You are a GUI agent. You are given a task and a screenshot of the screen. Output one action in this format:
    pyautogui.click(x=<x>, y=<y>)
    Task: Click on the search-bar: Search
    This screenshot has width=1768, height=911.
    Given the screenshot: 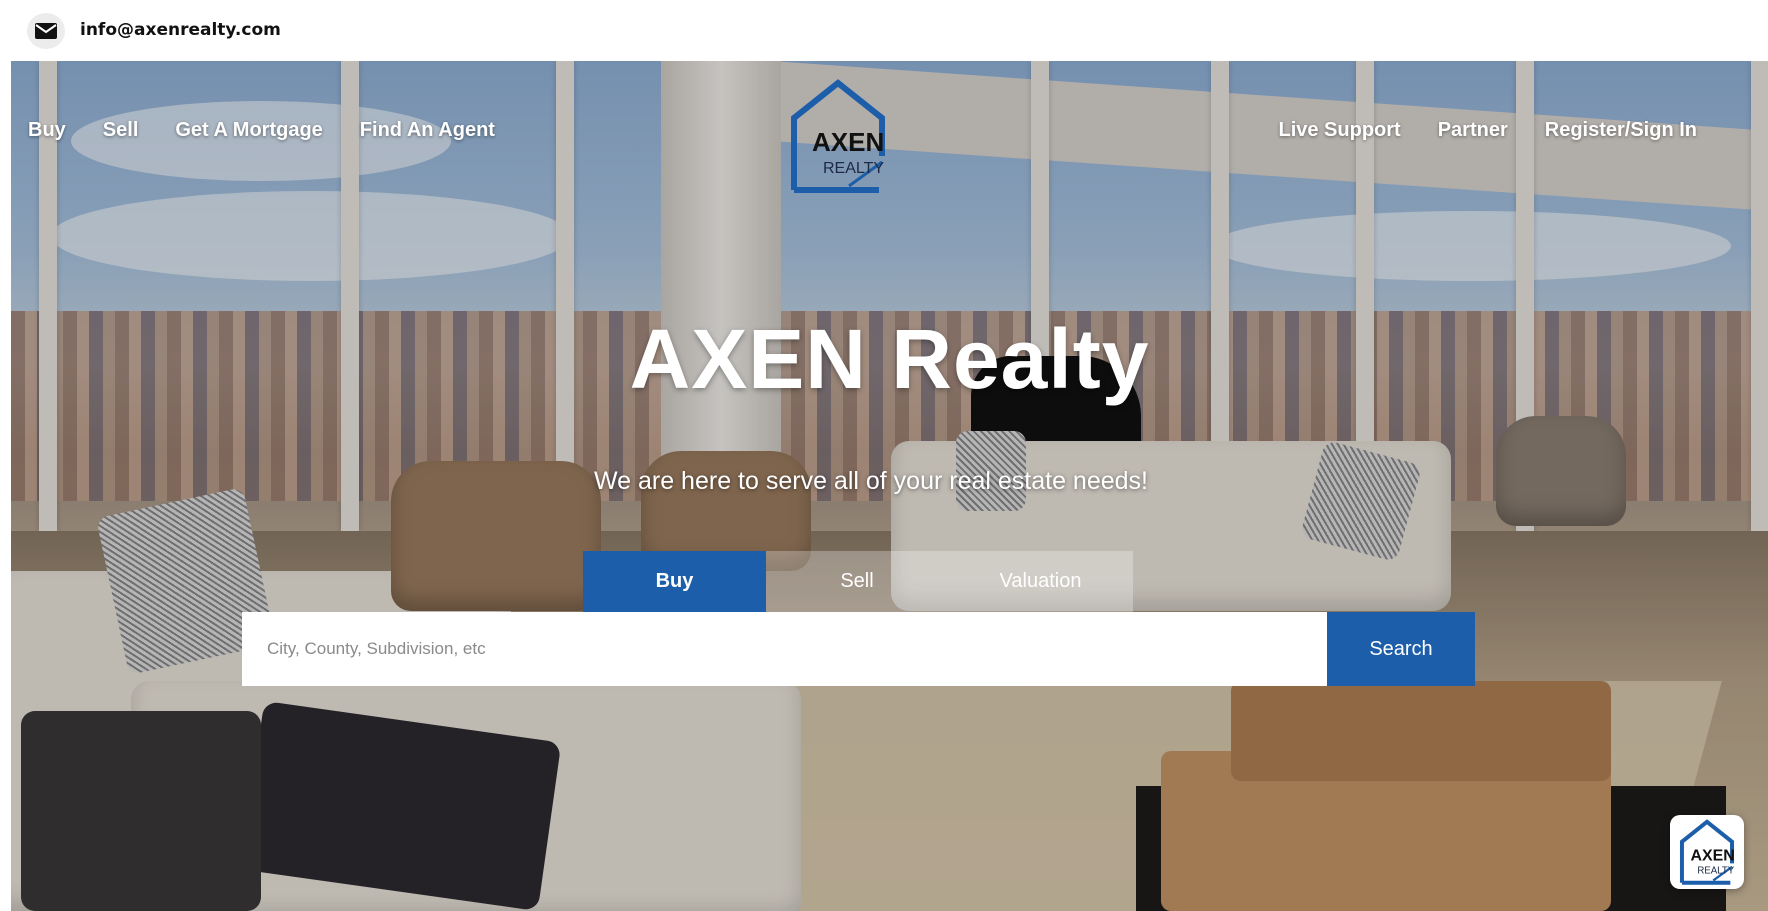 What is the action you would take?
    pyautogui.click(x=858, y=649)
    